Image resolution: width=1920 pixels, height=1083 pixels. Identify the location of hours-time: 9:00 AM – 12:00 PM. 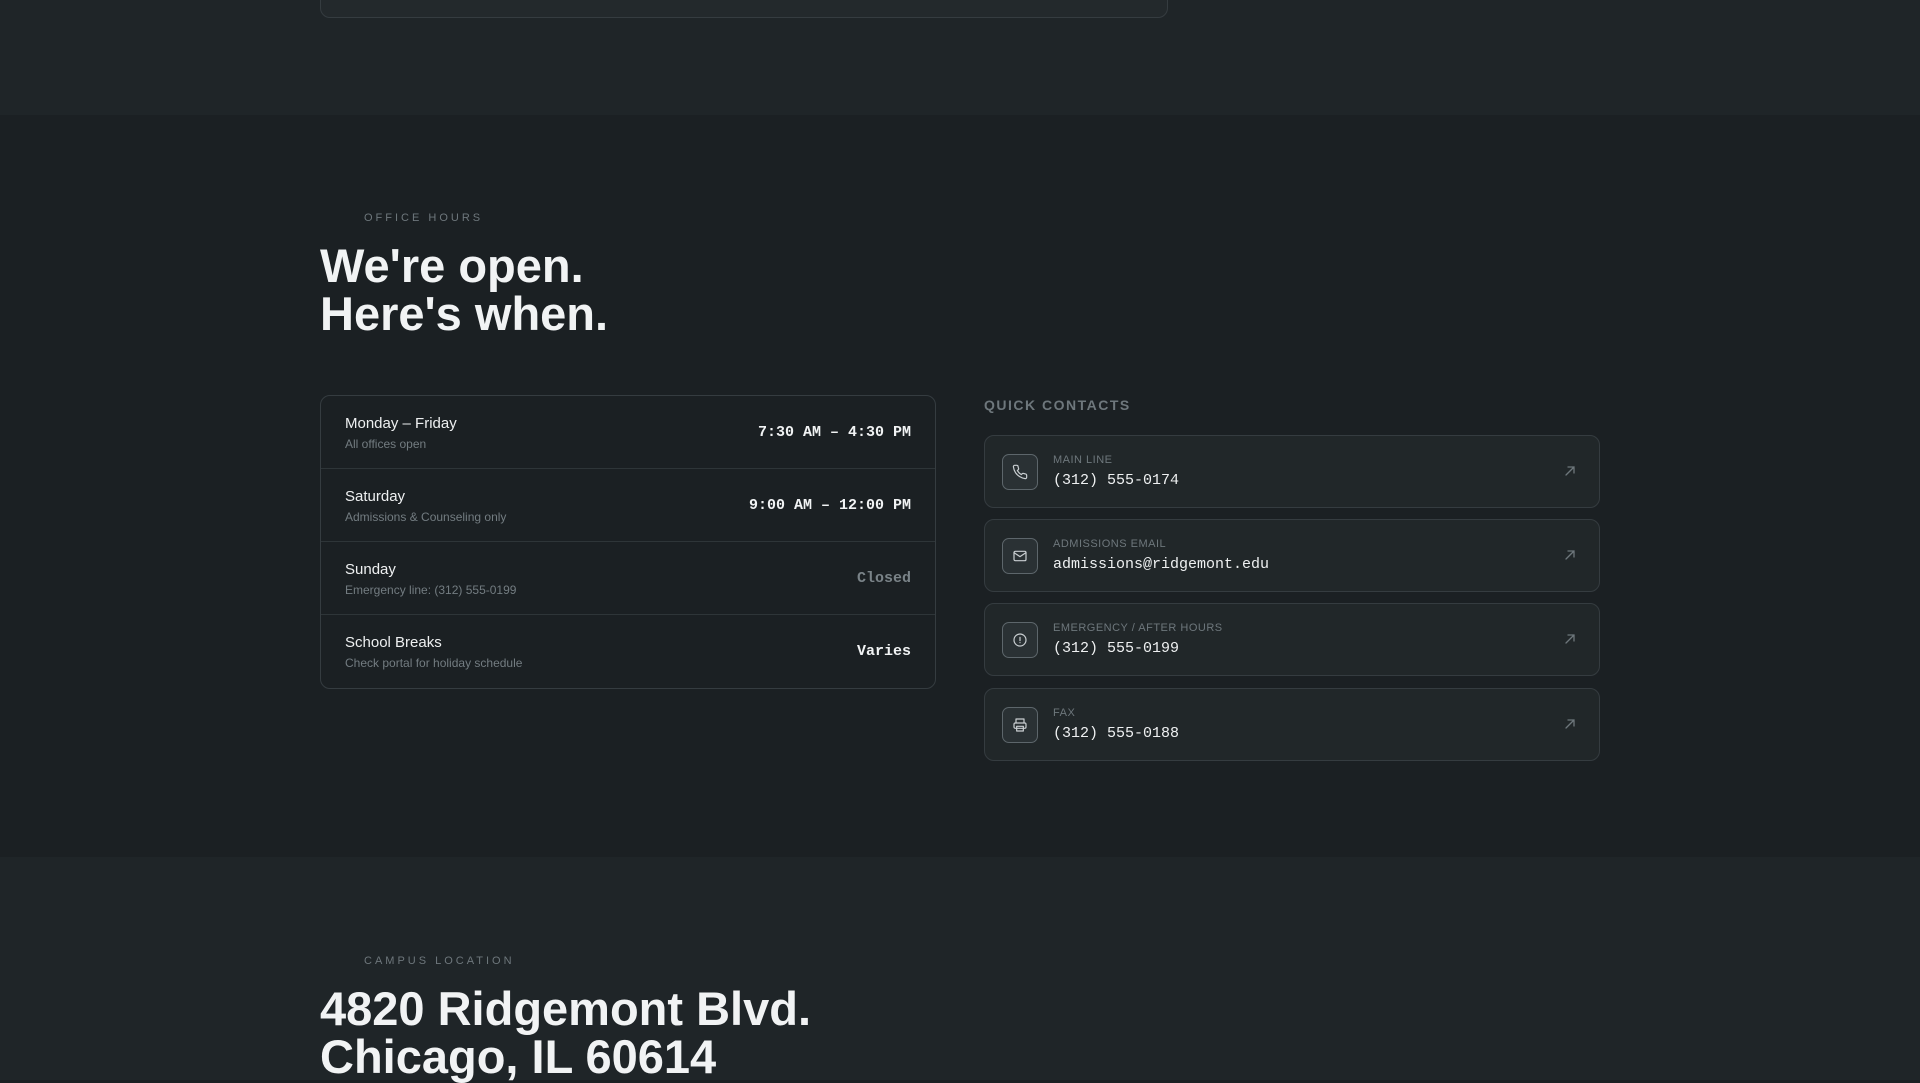
(829, 505).